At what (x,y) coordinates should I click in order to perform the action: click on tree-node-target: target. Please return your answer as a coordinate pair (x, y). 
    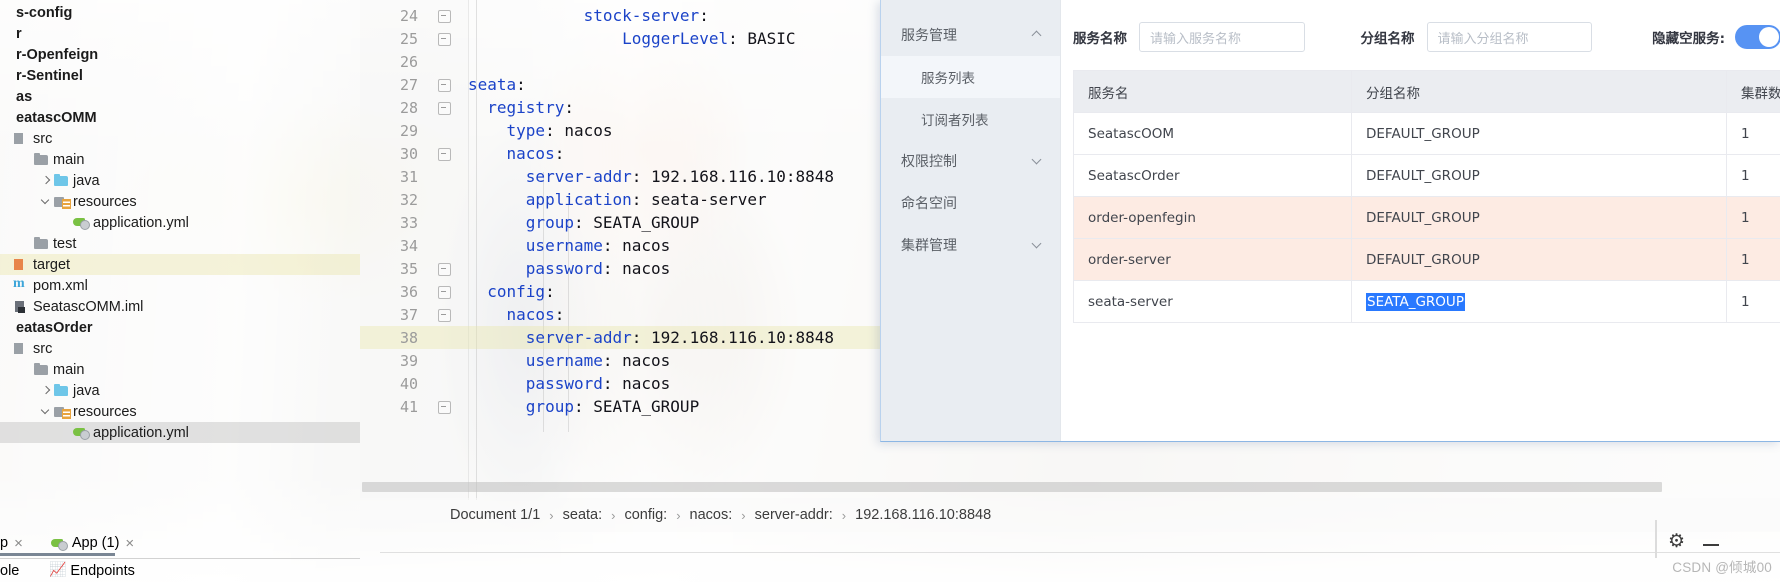
    Looking at the image, I should click on (180, 264).